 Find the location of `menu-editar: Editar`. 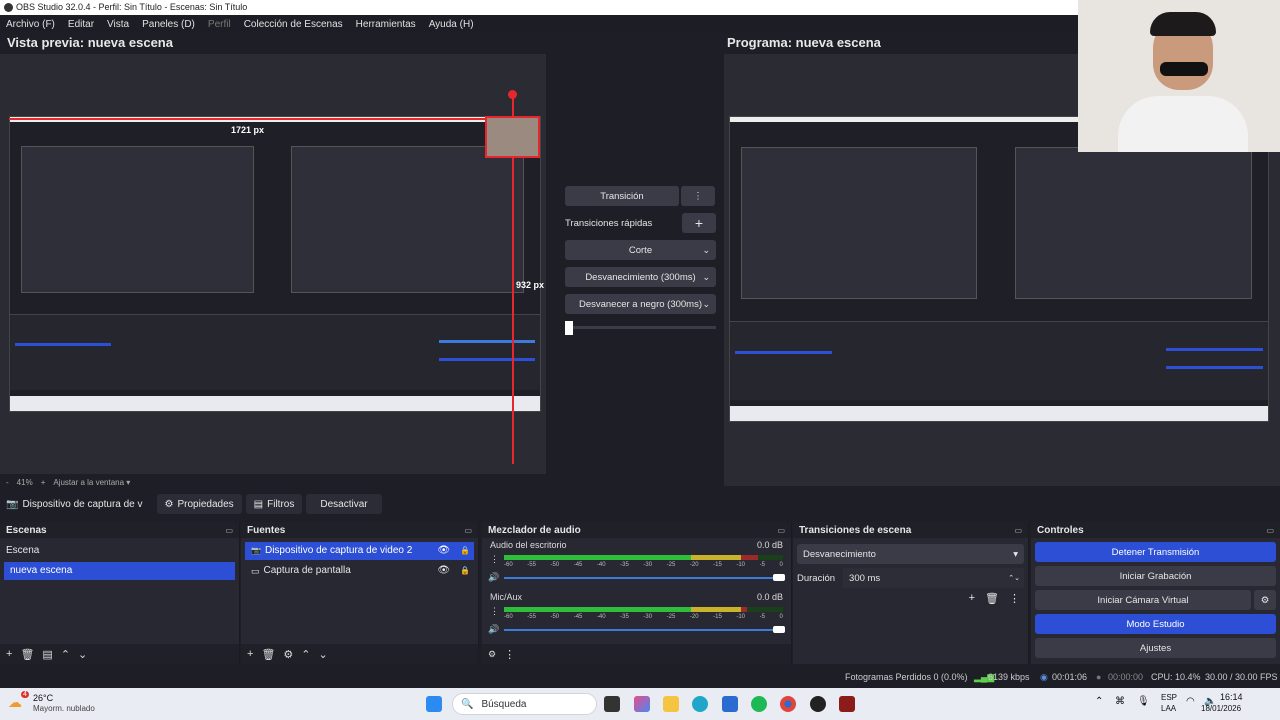

menu-editar: Editar is located at coordinates (81, 24).